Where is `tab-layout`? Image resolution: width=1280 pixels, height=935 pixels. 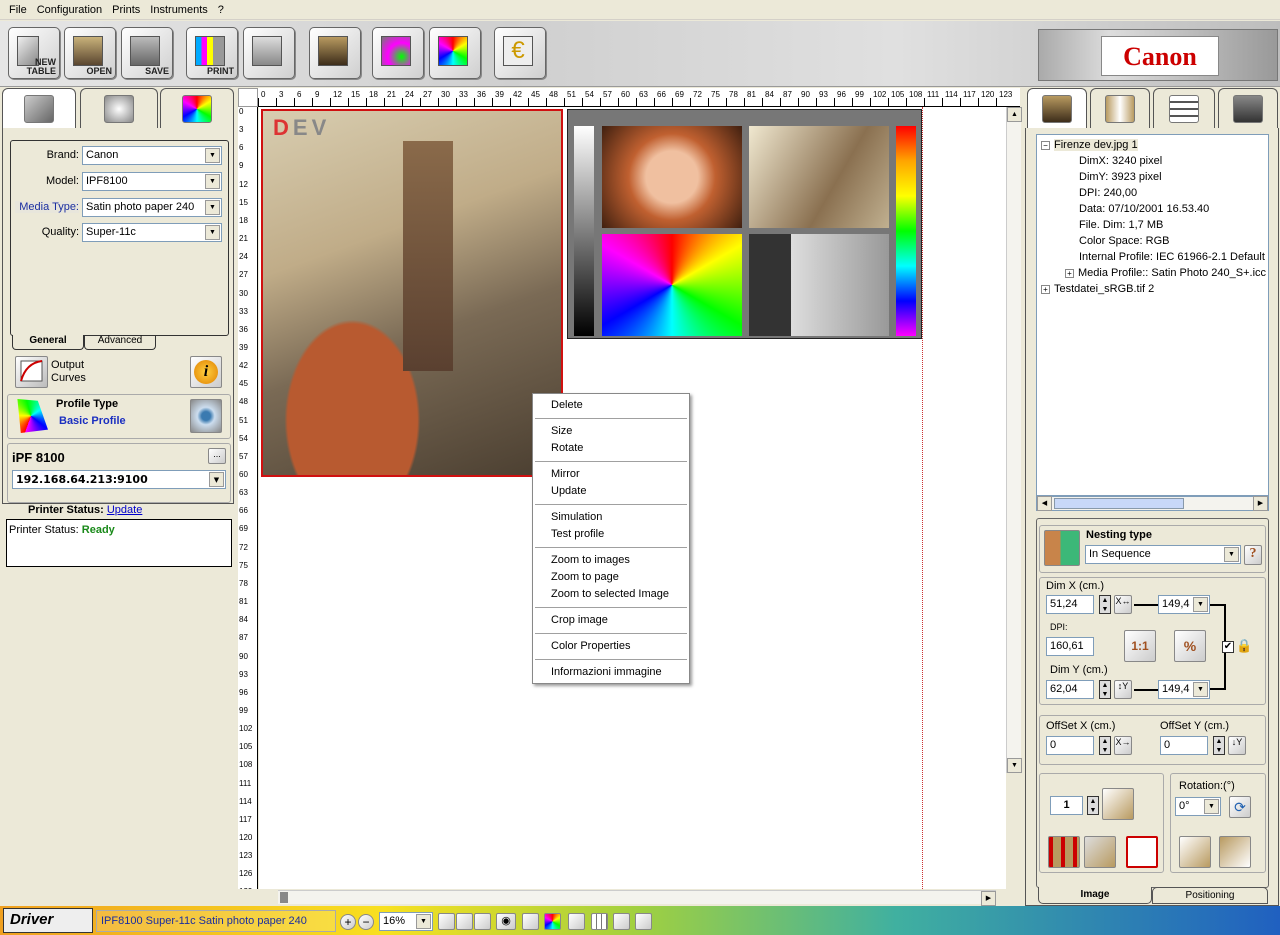
tab-layout is located at coordinates (1120, 108).